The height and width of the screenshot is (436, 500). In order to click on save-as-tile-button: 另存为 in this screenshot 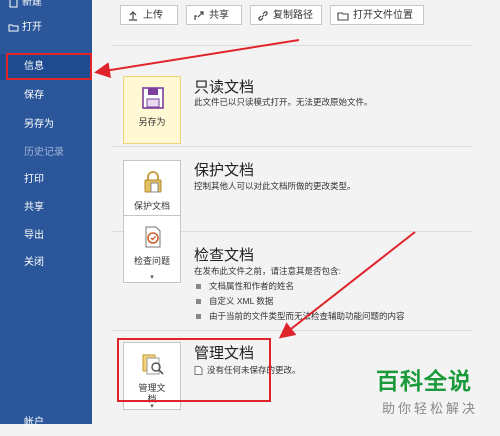, I will do `click(152, 110)`.